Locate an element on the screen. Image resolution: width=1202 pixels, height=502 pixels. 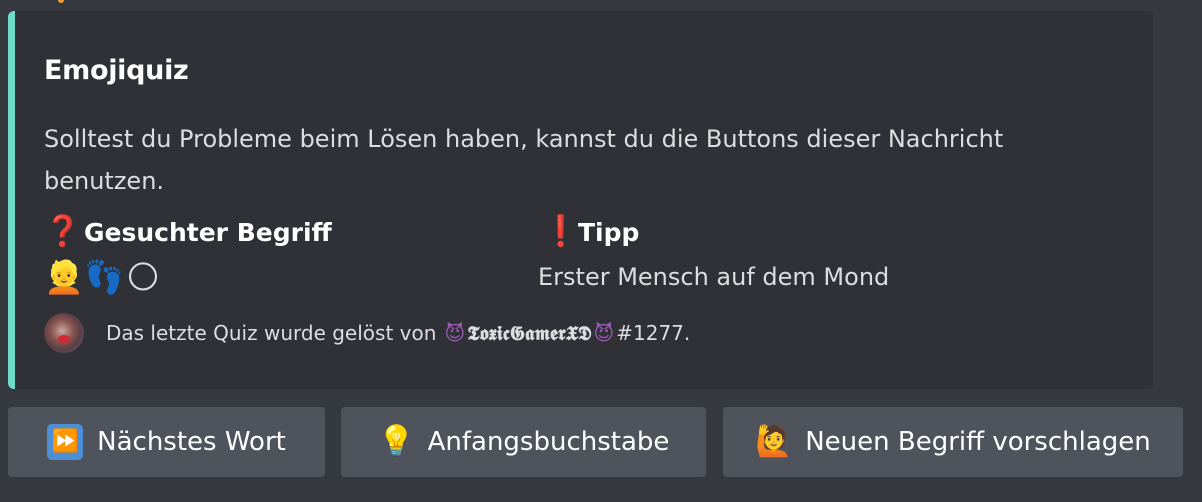
field-tip: ❗ Tipp Erster Mensch auf dem Mond is located at coordinates (713, 255).